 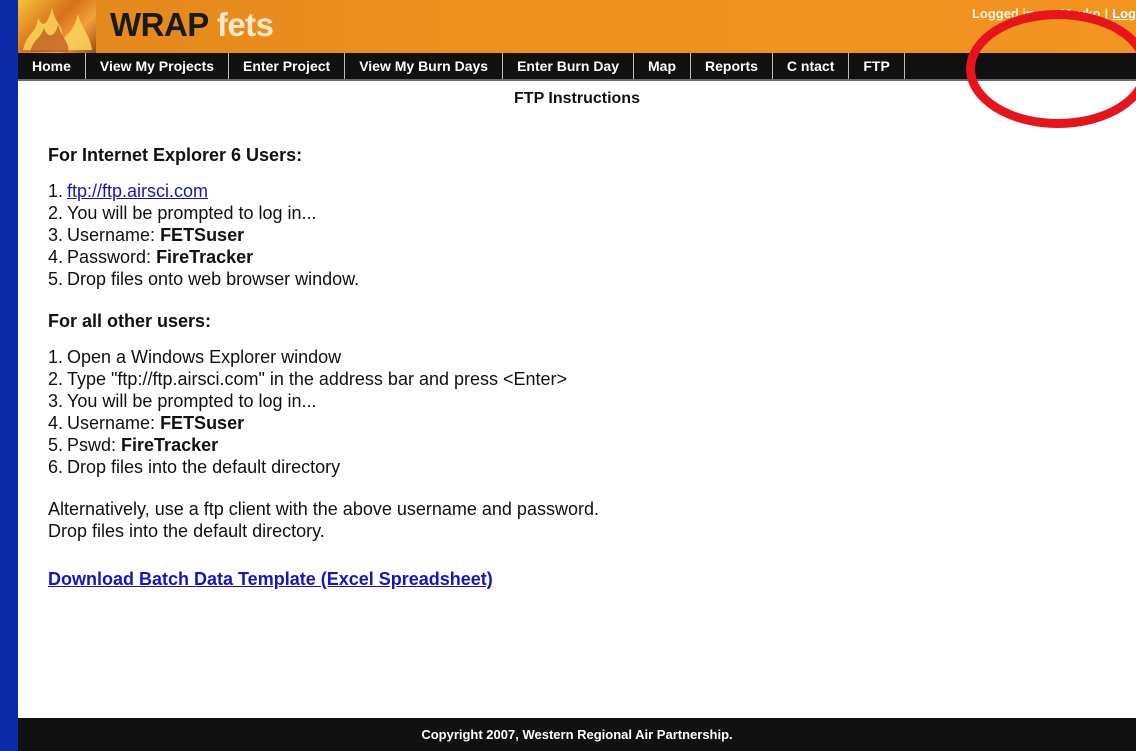 I want to click on list-item: 4. Password: FireTracker, so click(x=578, y=257).